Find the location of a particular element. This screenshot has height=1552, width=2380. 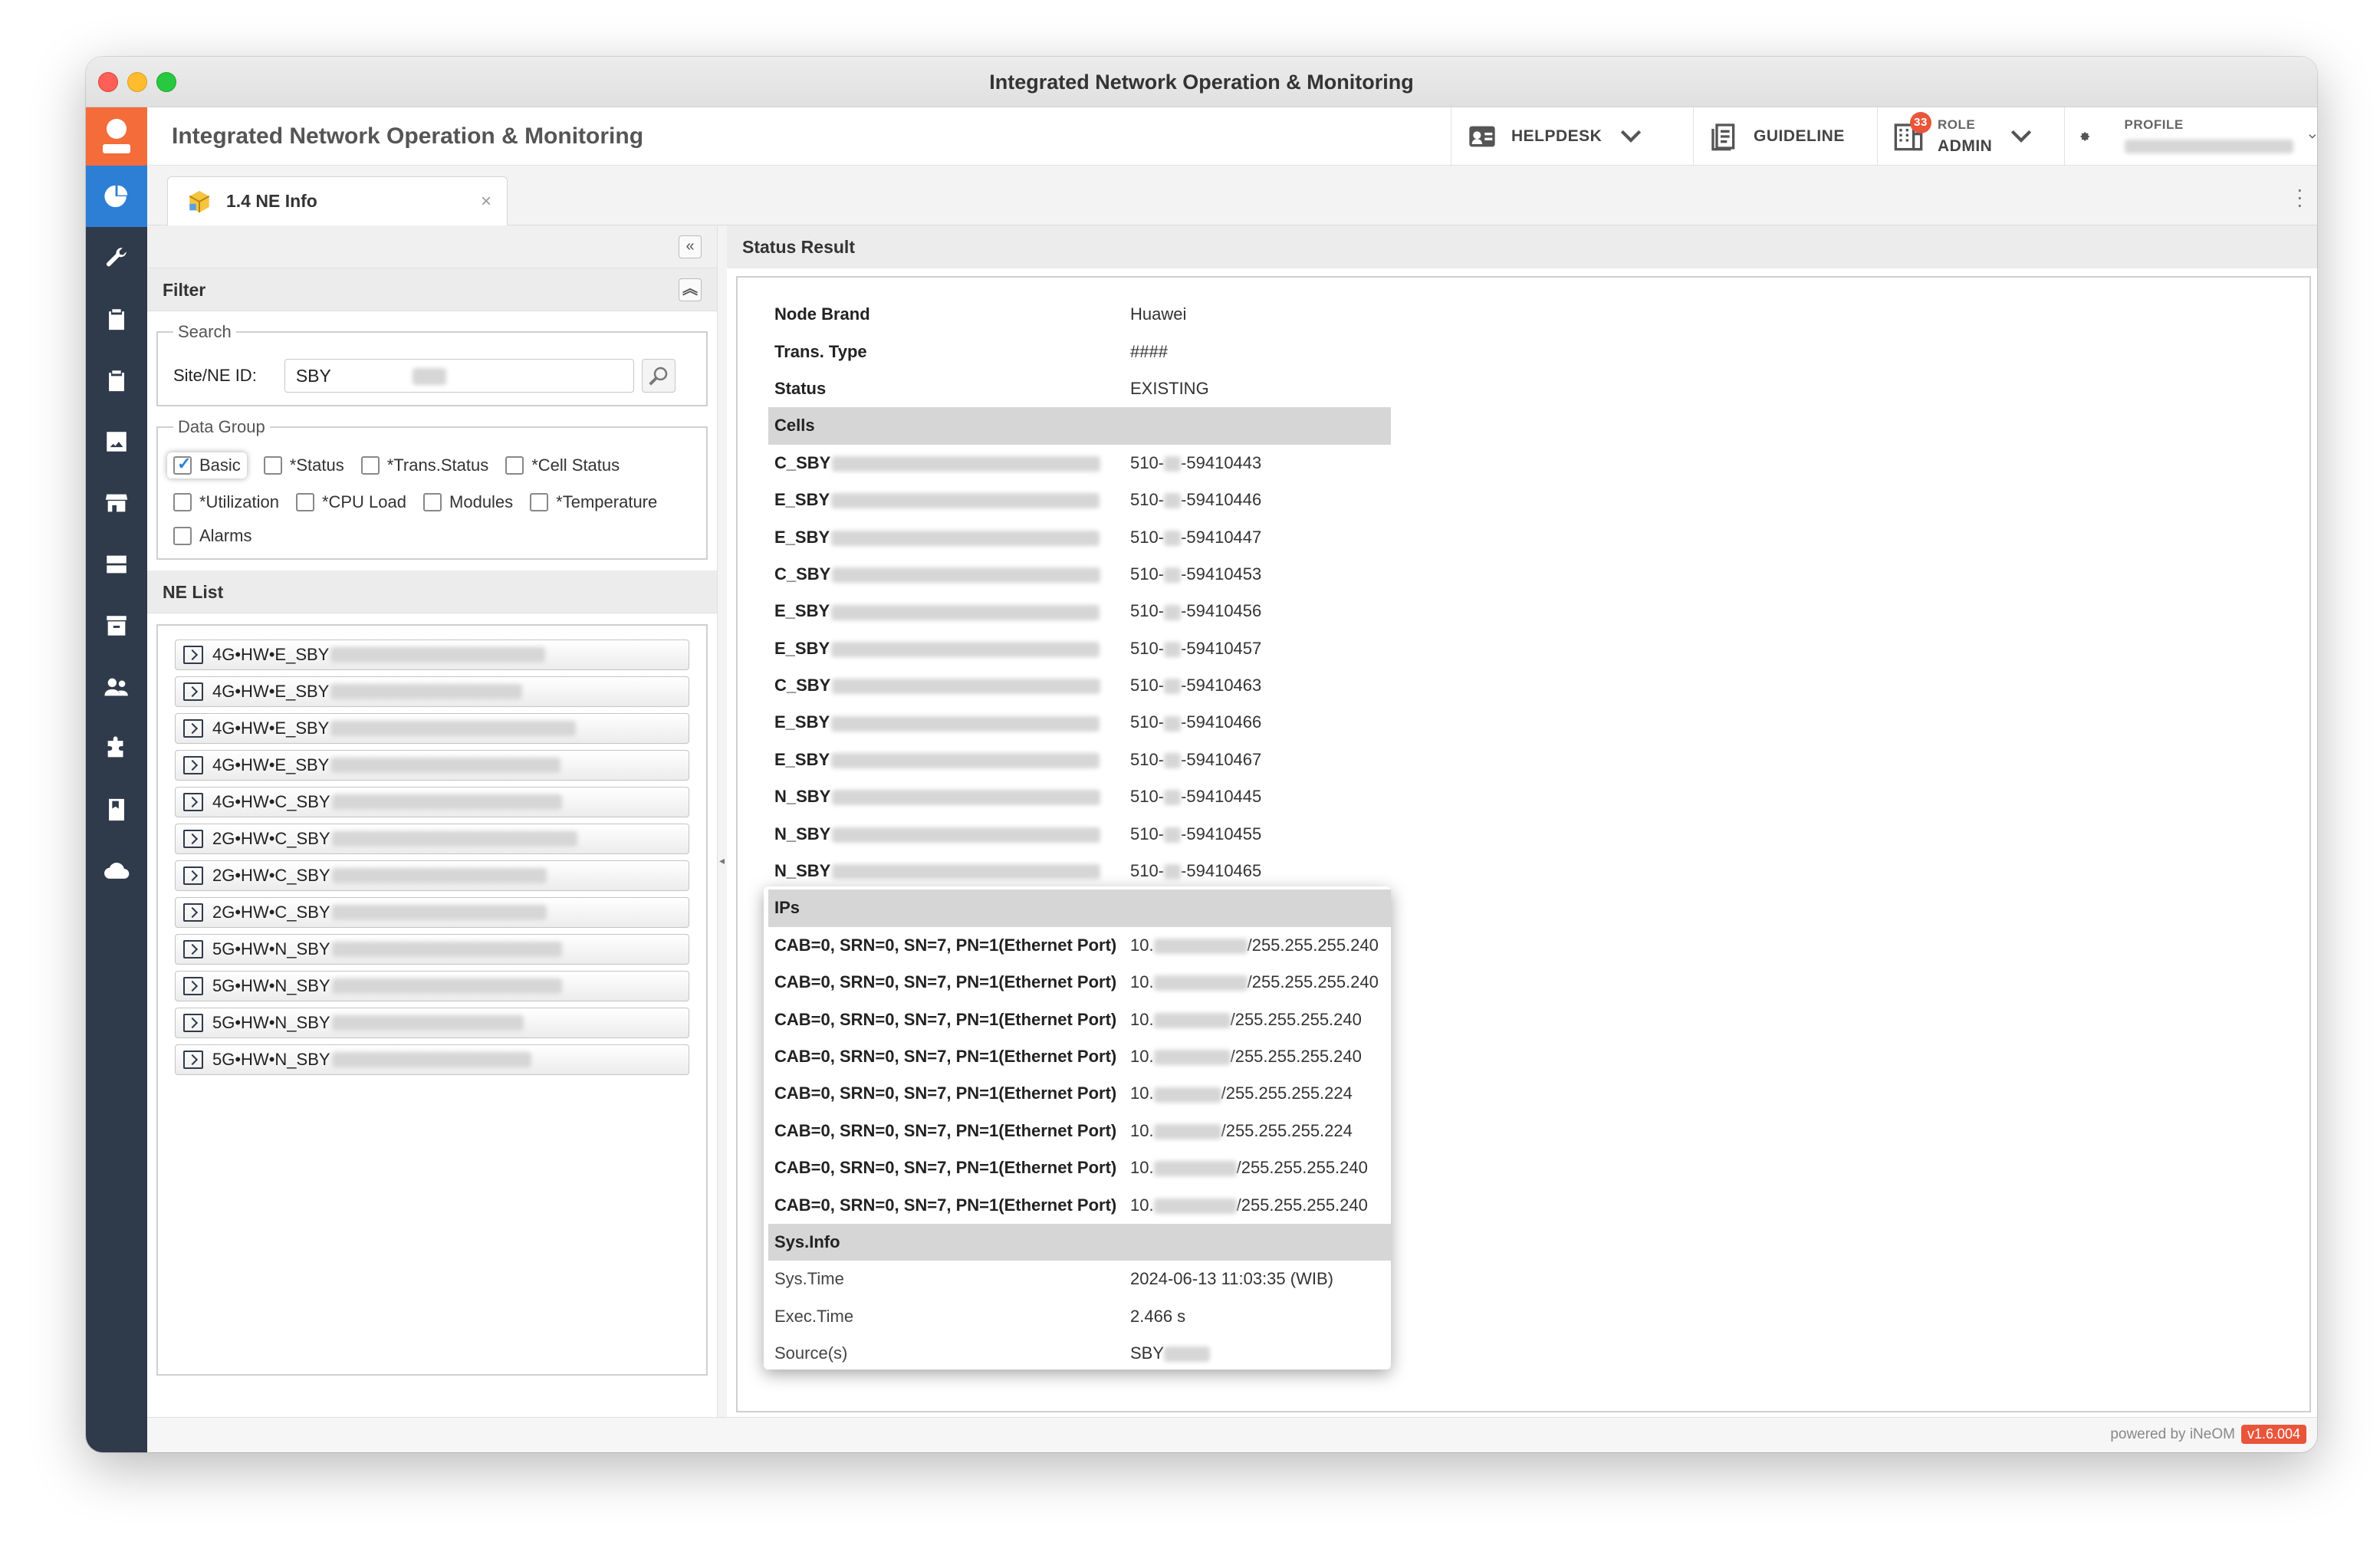

sidebar-item-cloud is located at coordinates (117, 871).